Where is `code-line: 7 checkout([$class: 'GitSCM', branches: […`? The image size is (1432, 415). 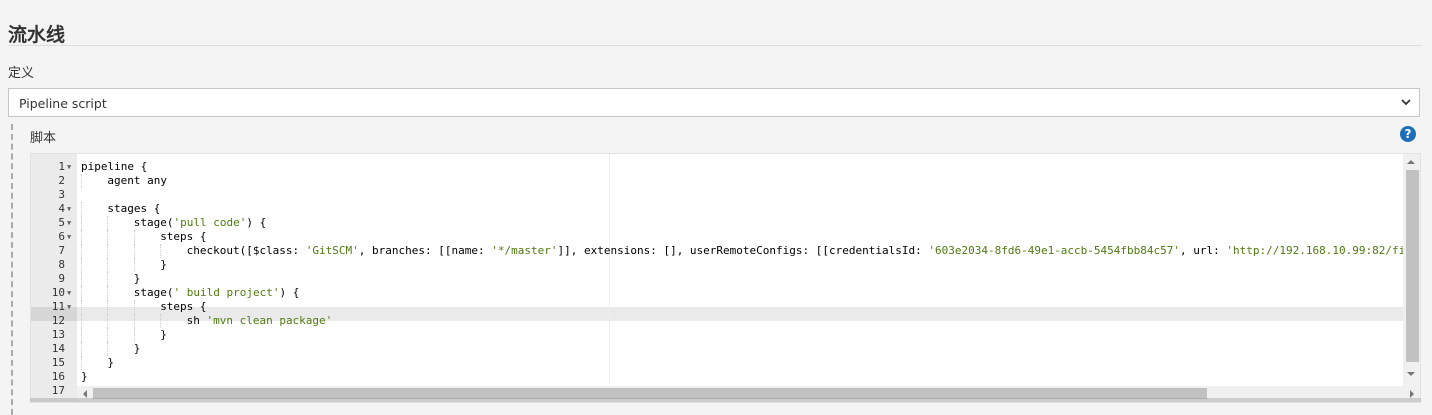
code-line: 7 checkout([$class: 'GitSCM', branches: [… is located at coordinates (721, 251).